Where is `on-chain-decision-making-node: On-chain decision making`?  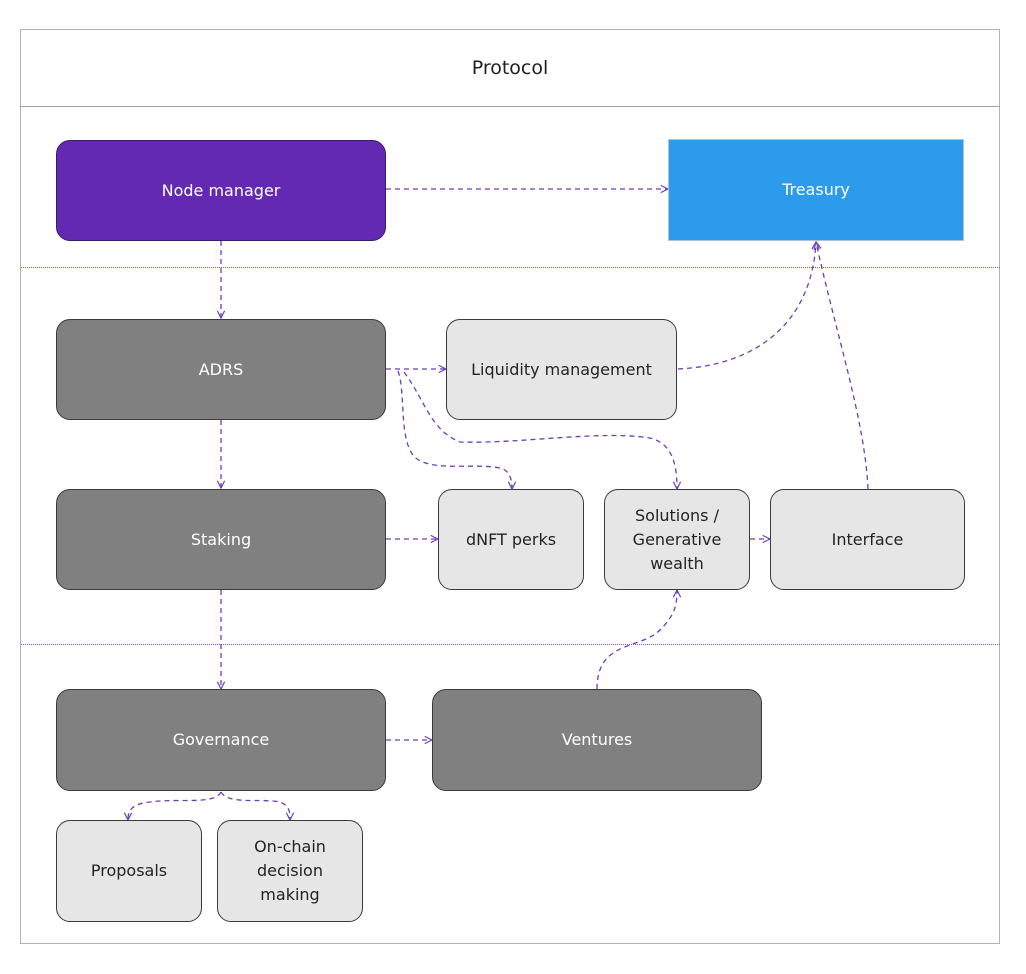 on-chain-decision-making-node: On-chain decision making is located at coordinates (290, 871).